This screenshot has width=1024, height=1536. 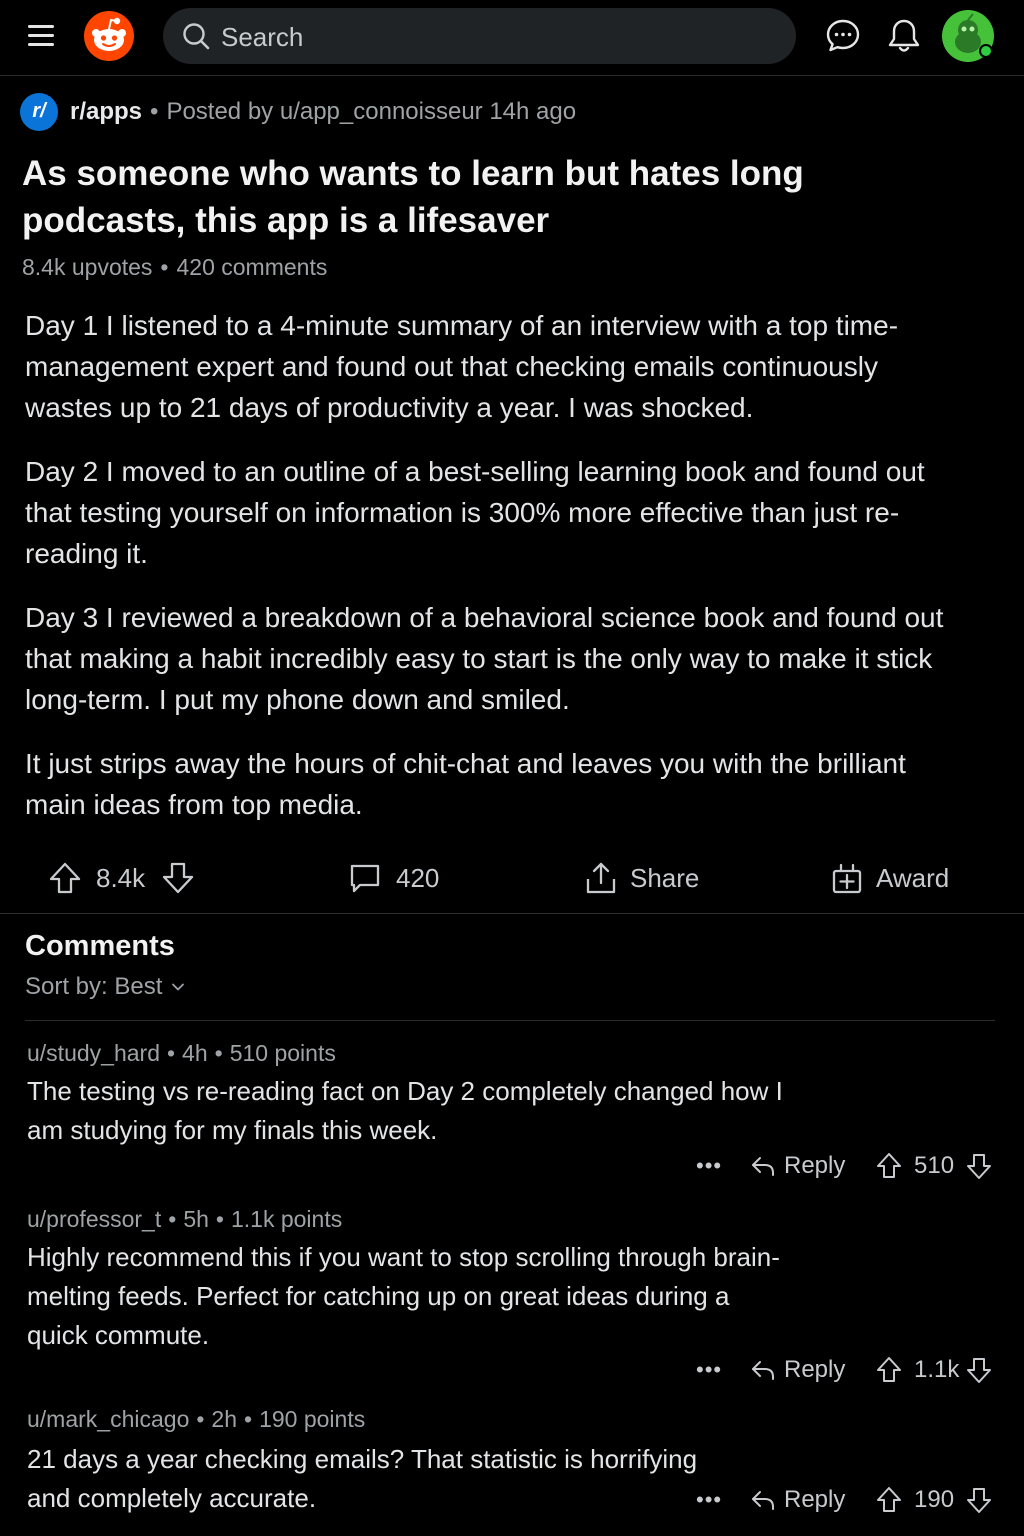 I want to click on comment-vote-count: 1.1k, so click(x=937, y=1369).